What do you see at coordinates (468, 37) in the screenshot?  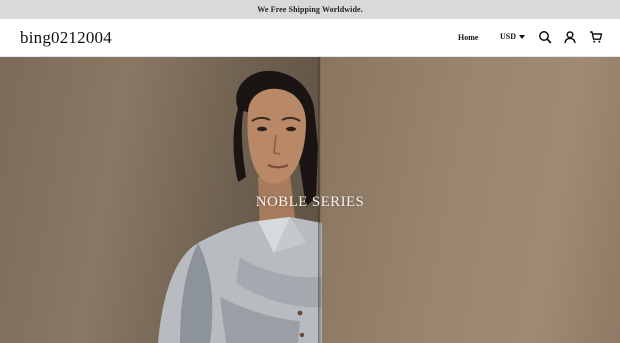 I see `nav-home-link: Home` at bounding box center [468, 37].